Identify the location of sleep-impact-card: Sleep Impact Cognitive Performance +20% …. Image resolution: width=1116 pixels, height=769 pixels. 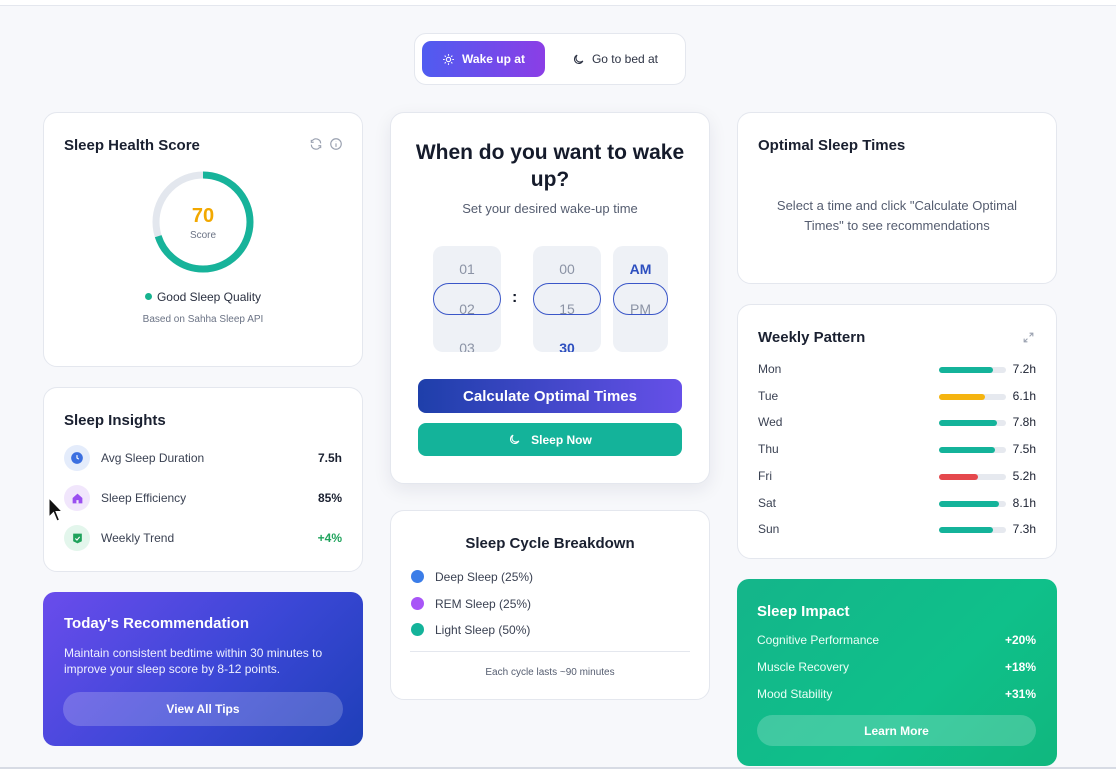
(897, 672).